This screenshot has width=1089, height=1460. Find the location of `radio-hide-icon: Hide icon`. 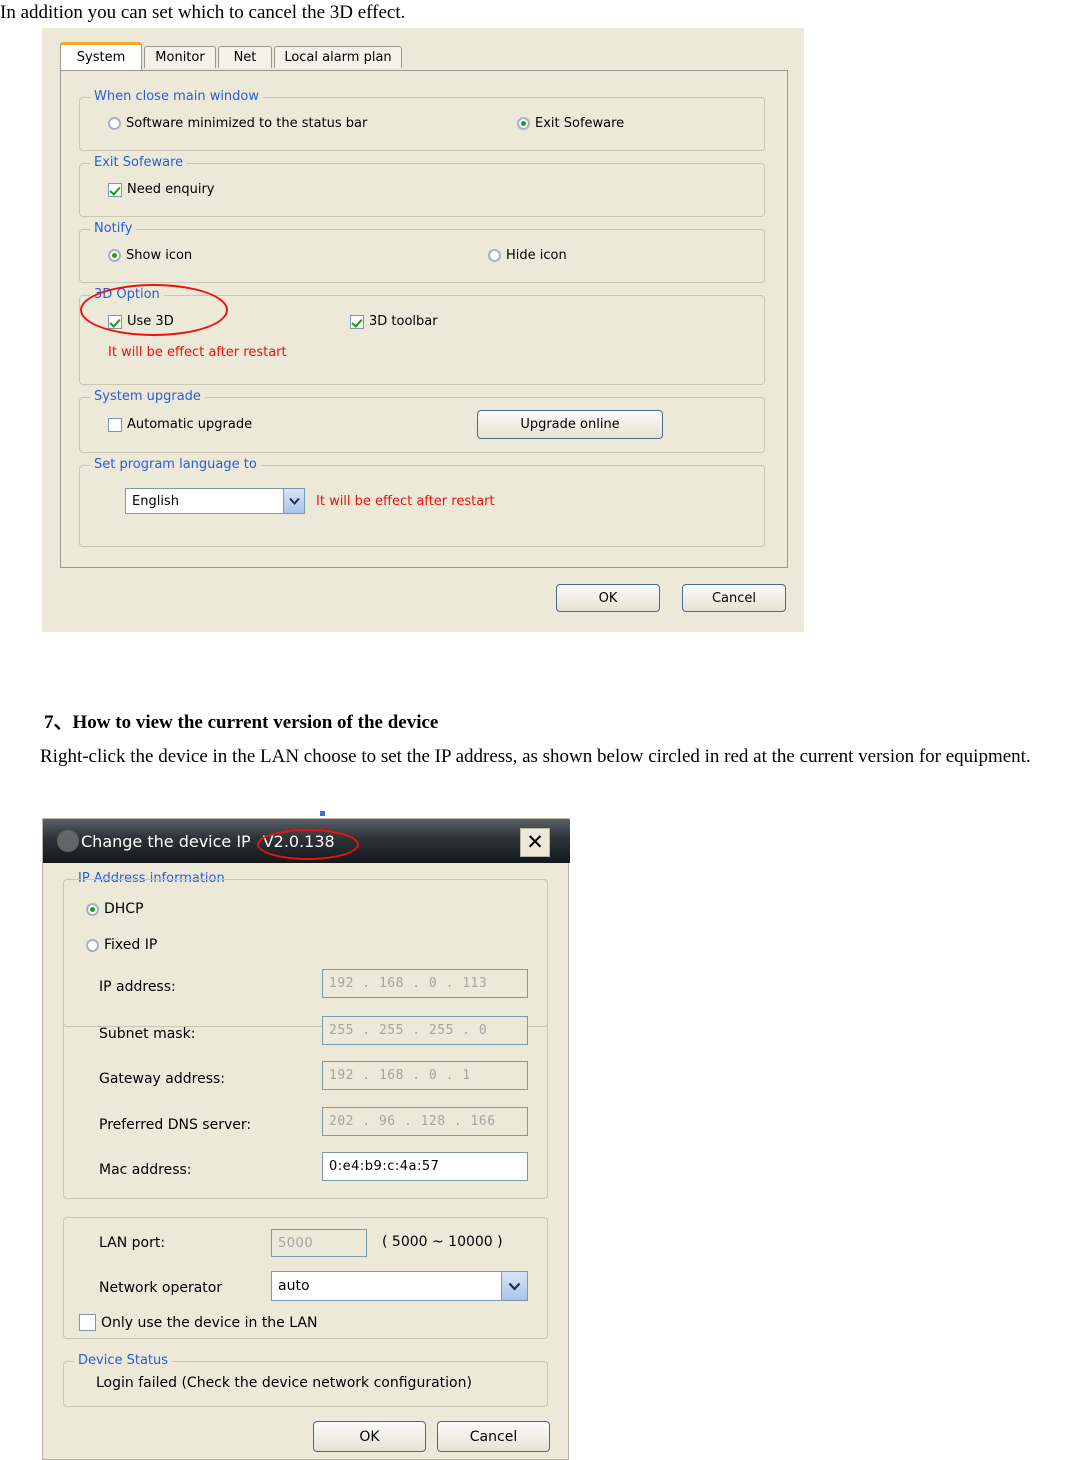

radio-hide-icon: Hide icon is located at coordinates (527, 255).